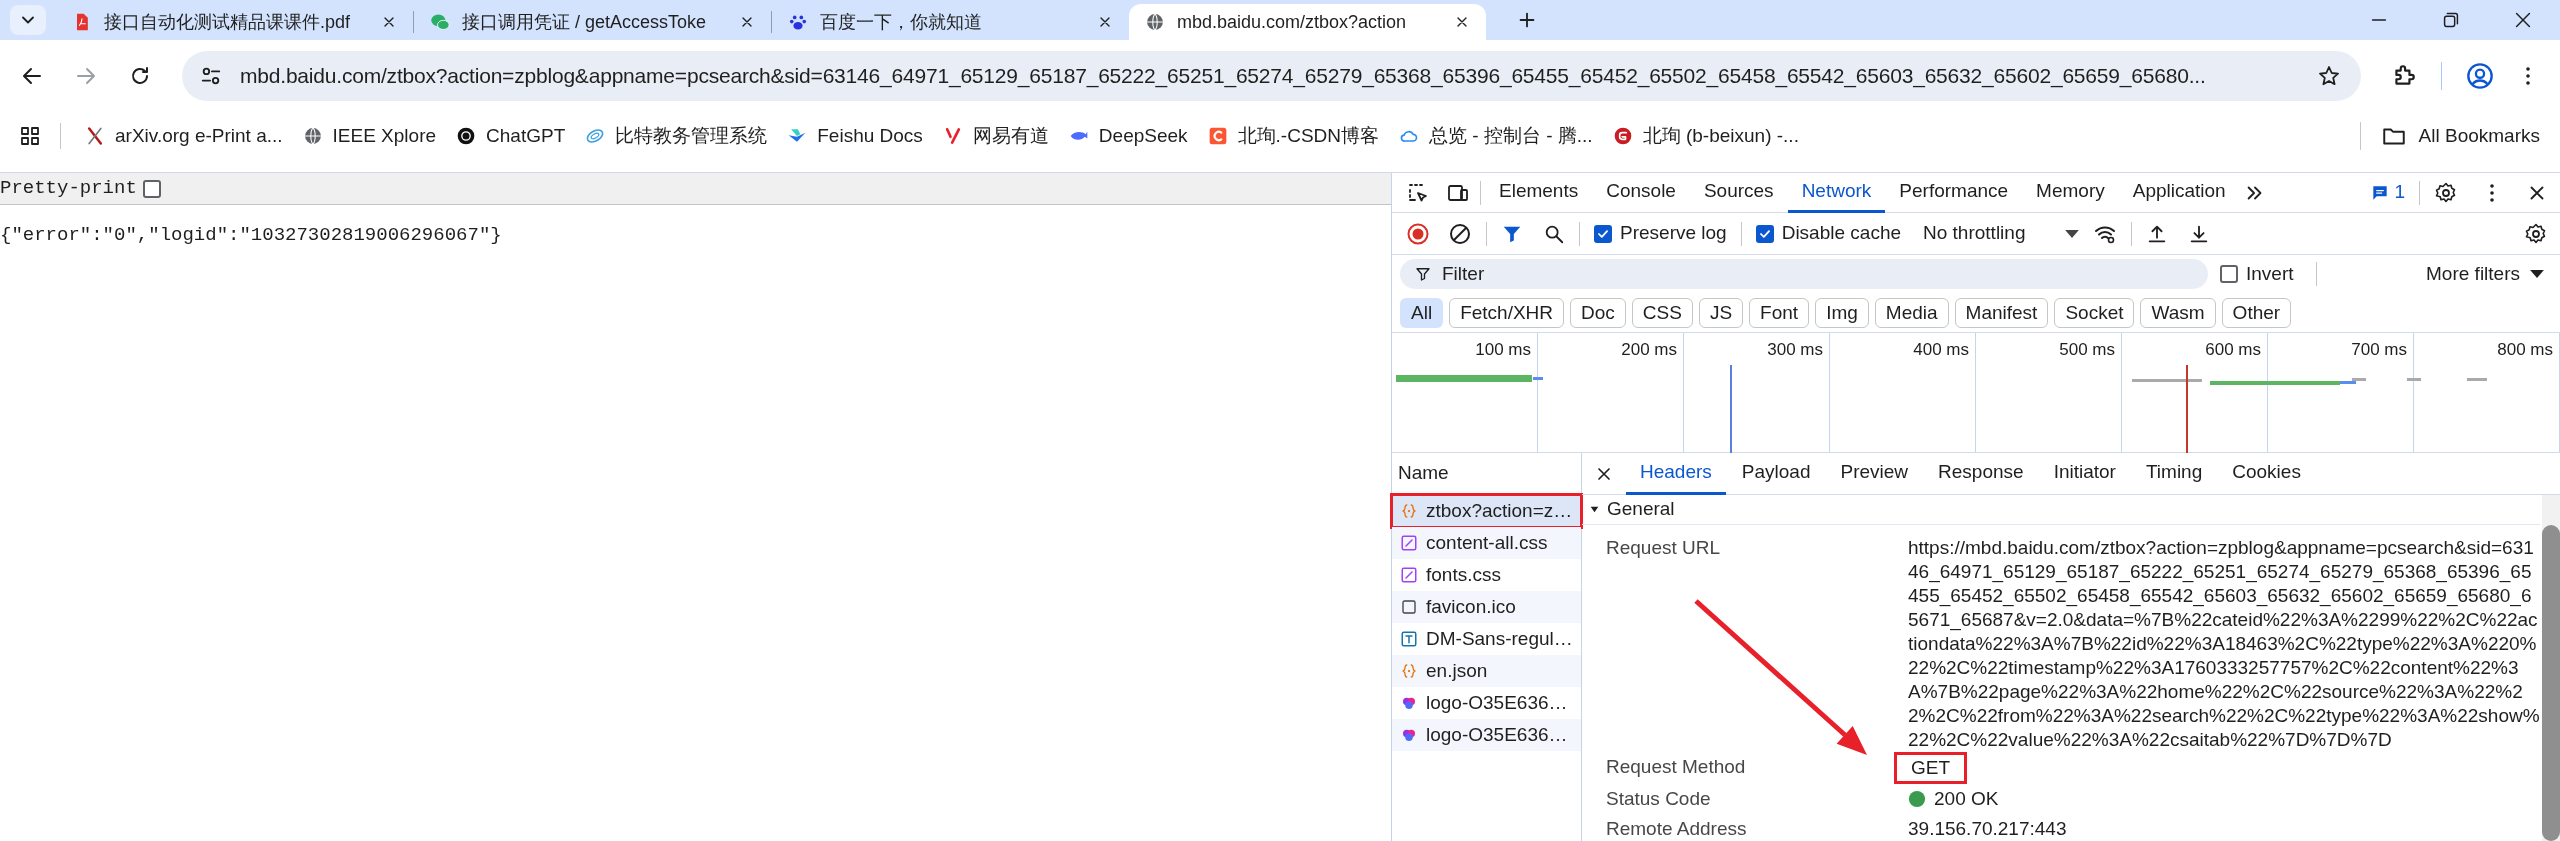 The width and height of the screenshot is (2560, 841). What do you see at coordinates (1874, 473) in the screenshot?
I see `detail-tab: Preview` at bounding box center [1874, 473].